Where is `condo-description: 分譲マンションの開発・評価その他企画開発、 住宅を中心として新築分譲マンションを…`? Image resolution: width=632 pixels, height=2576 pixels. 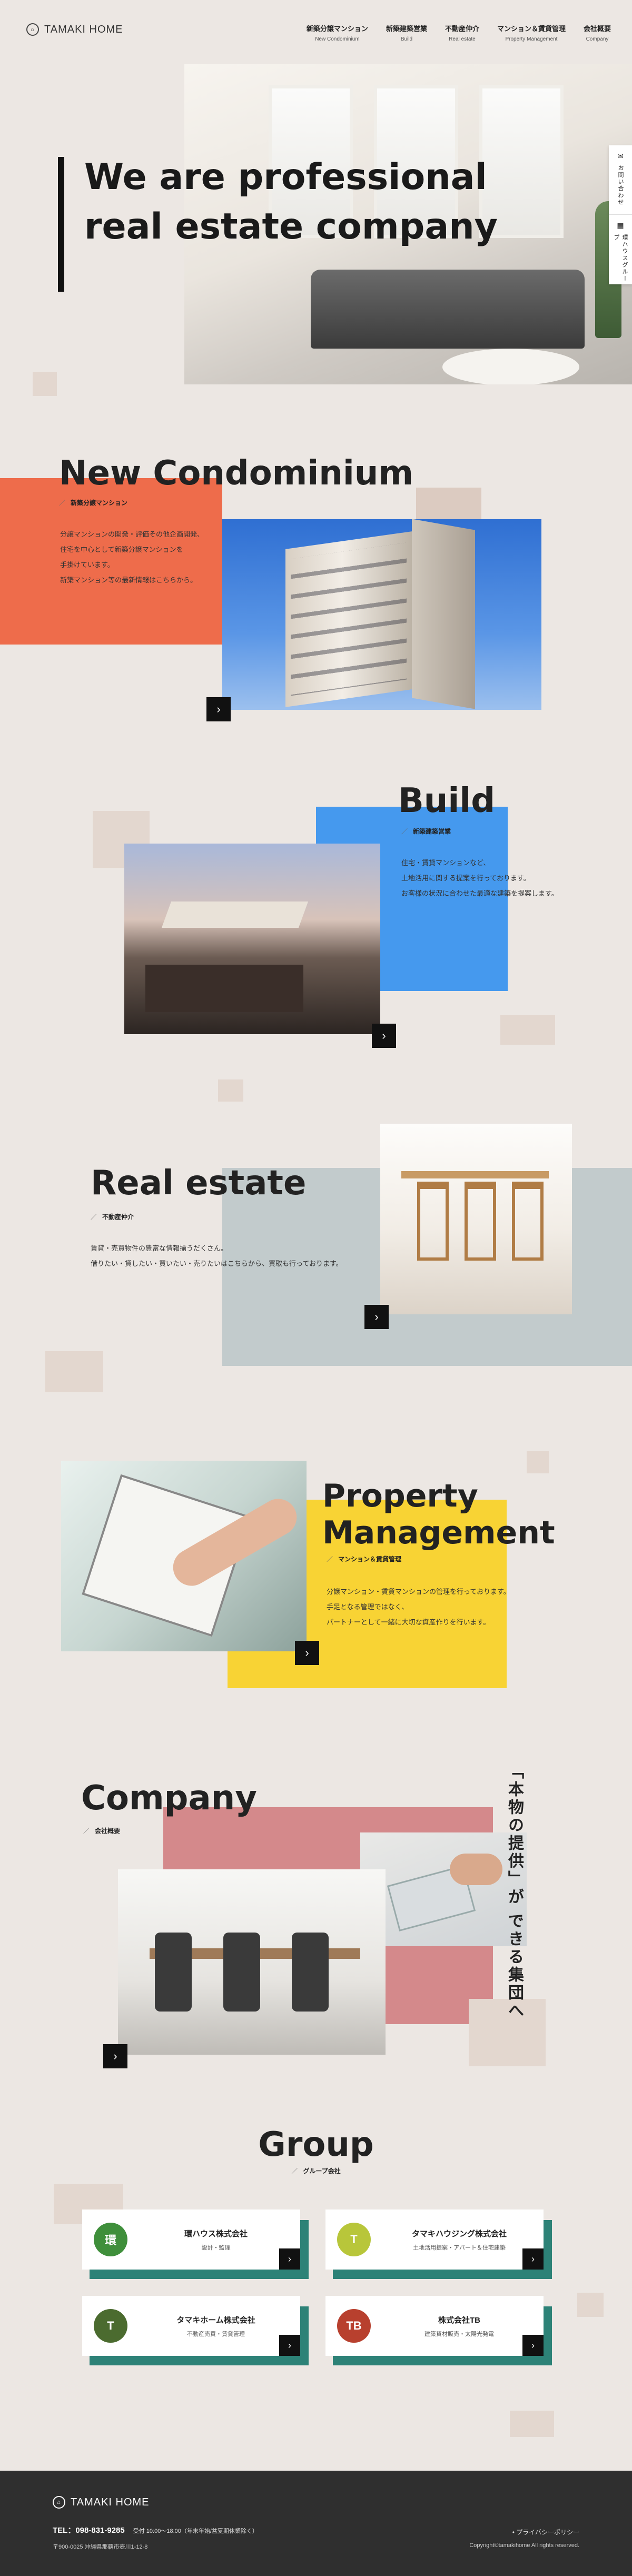 condo-description: 分譲マンションの開発・評価その他企画開発、 住宅を中心として新築分譲マンションを… is located at coordinates (139, 557).